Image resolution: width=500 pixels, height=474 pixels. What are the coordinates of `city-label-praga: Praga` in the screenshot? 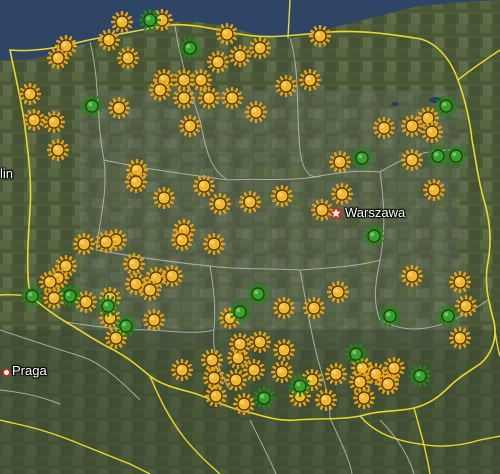 It's located at (29, 370).